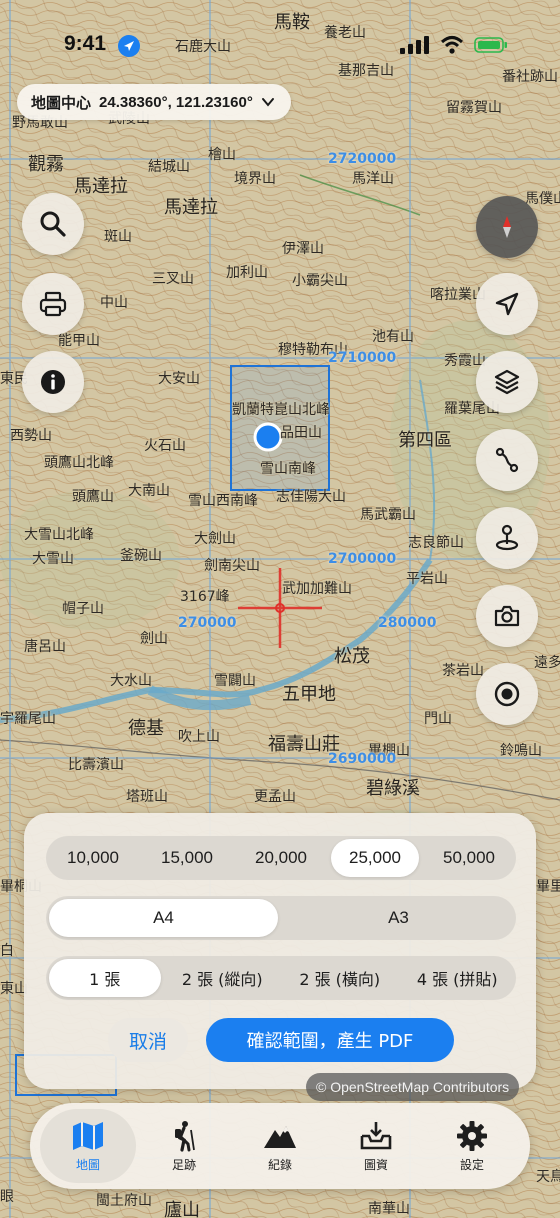 Image resolution: width=560 pixels, height=1218 pixels. Describe the element at coordinates (340, 978) in the screenshot. I see `sheet-option: 2 張 (橫向)` at that location.